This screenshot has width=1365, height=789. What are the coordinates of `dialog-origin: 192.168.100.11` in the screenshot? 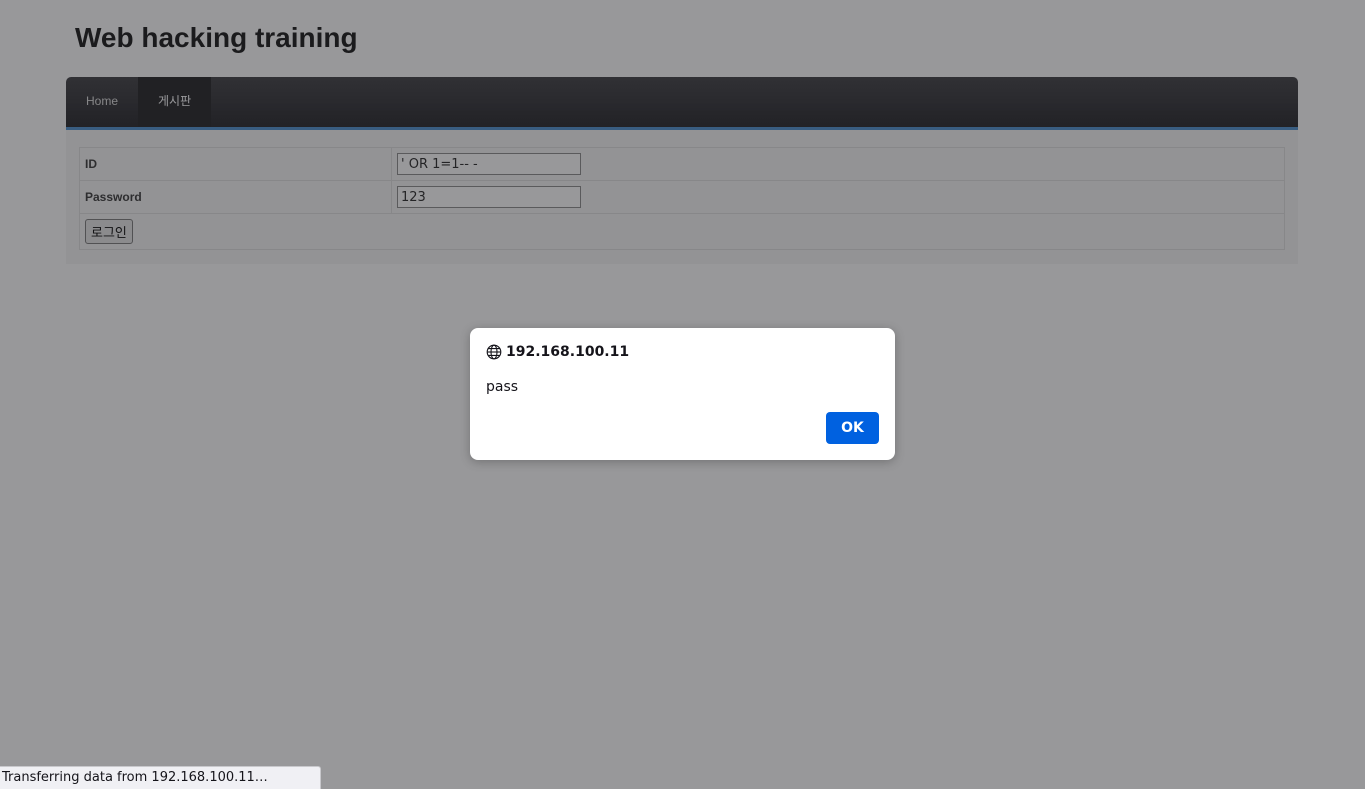 It's located at (568, 352).